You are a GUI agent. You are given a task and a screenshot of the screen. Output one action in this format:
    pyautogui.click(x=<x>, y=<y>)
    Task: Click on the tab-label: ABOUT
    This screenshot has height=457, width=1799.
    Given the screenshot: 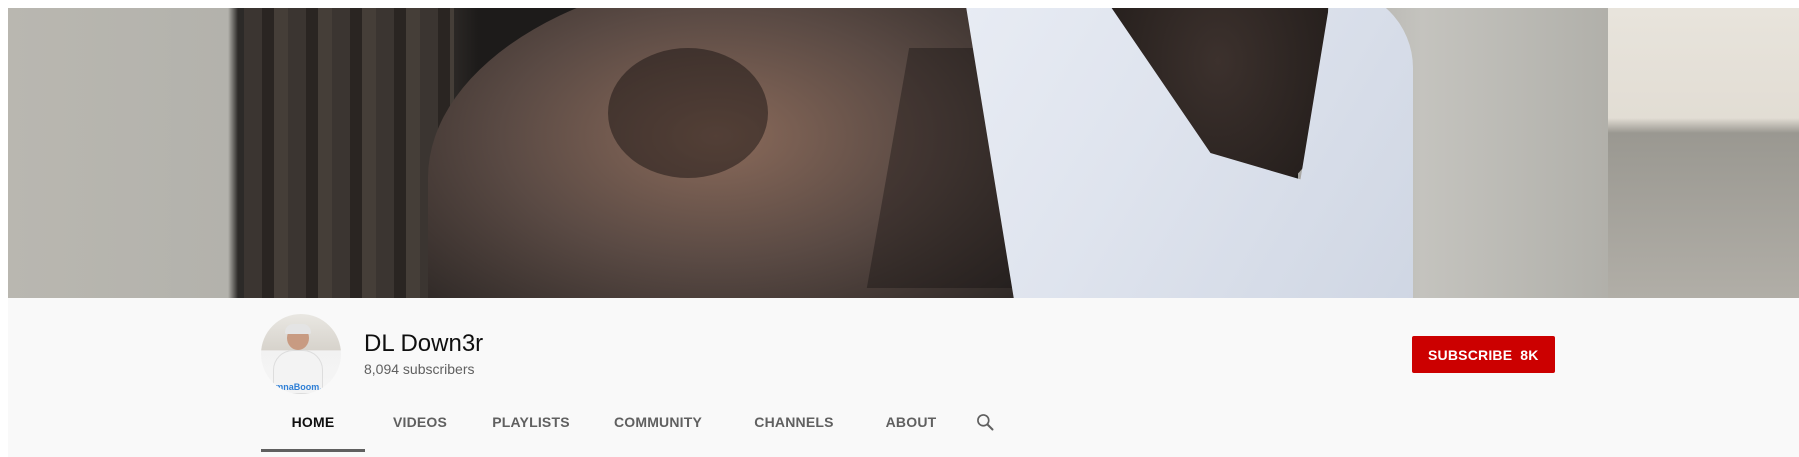 What is the action you would take?
    pyautogui.click(x=911, y=421)
    